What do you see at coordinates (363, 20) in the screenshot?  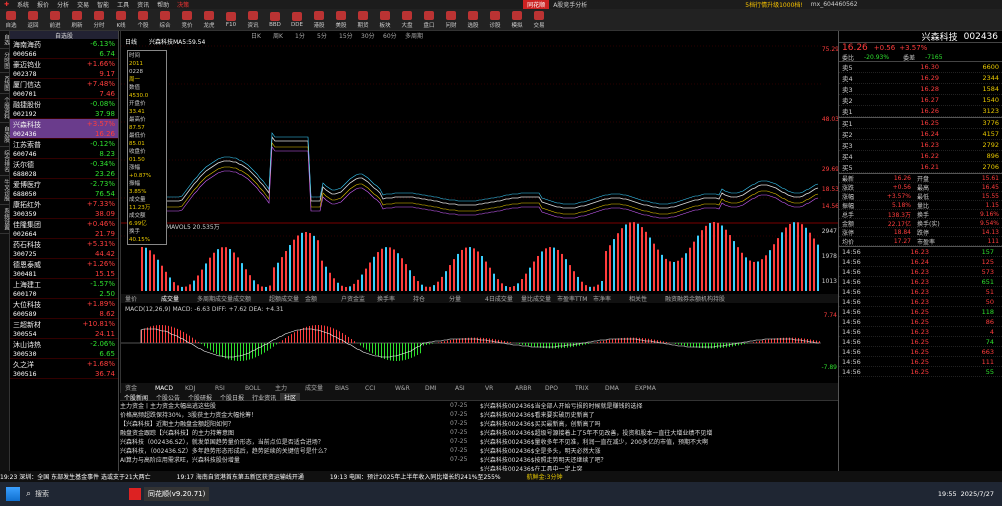 I see `toolbar-button-16: 期货` at bounding box center [363, 20].